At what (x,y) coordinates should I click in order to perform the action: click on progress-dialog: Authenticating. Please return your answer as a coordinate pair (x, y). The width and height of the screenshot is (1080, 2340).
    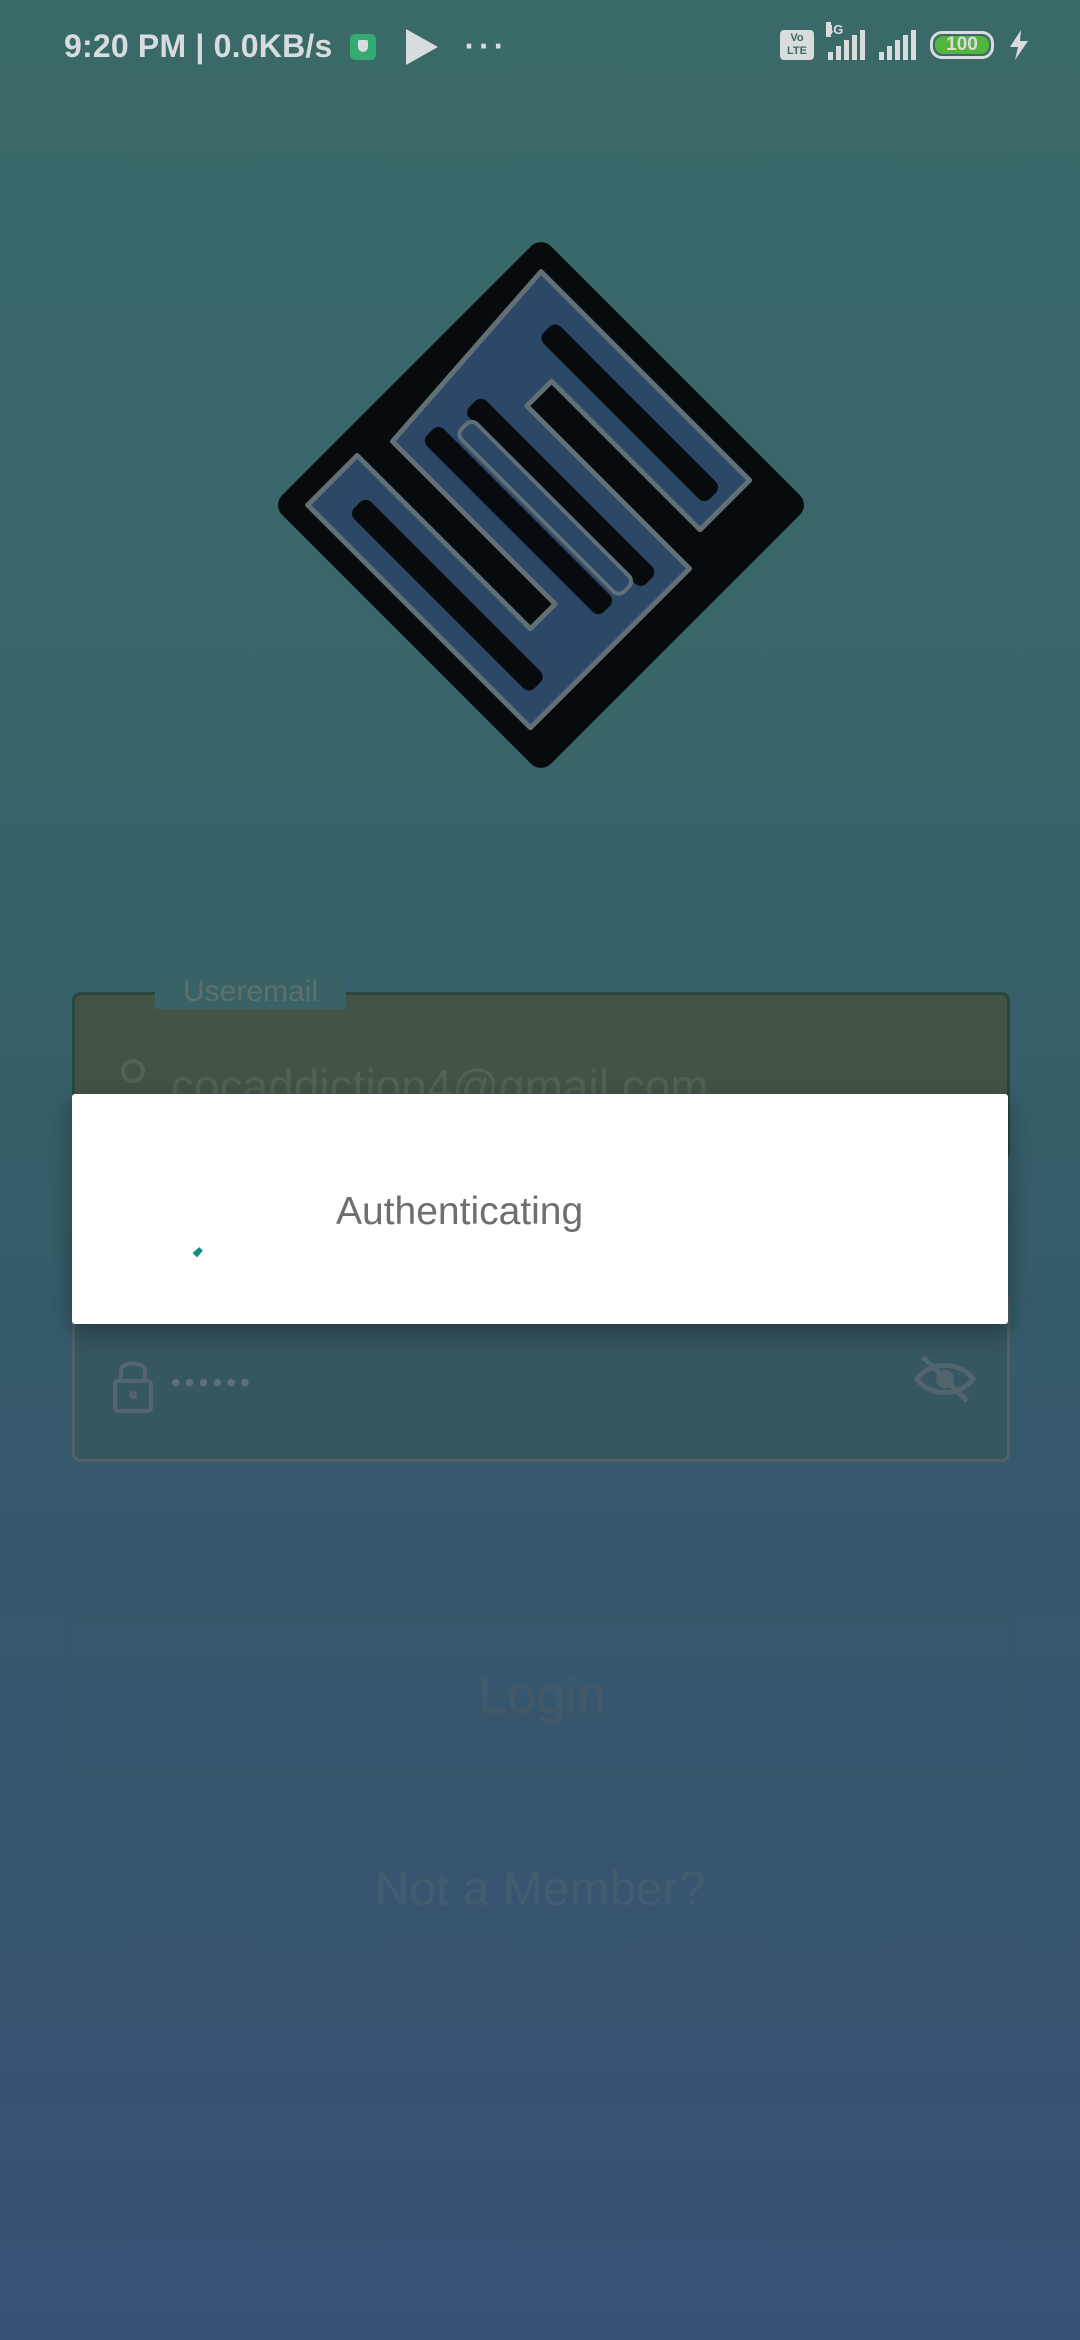
    Looking at the image, I should click on (540, 1209).